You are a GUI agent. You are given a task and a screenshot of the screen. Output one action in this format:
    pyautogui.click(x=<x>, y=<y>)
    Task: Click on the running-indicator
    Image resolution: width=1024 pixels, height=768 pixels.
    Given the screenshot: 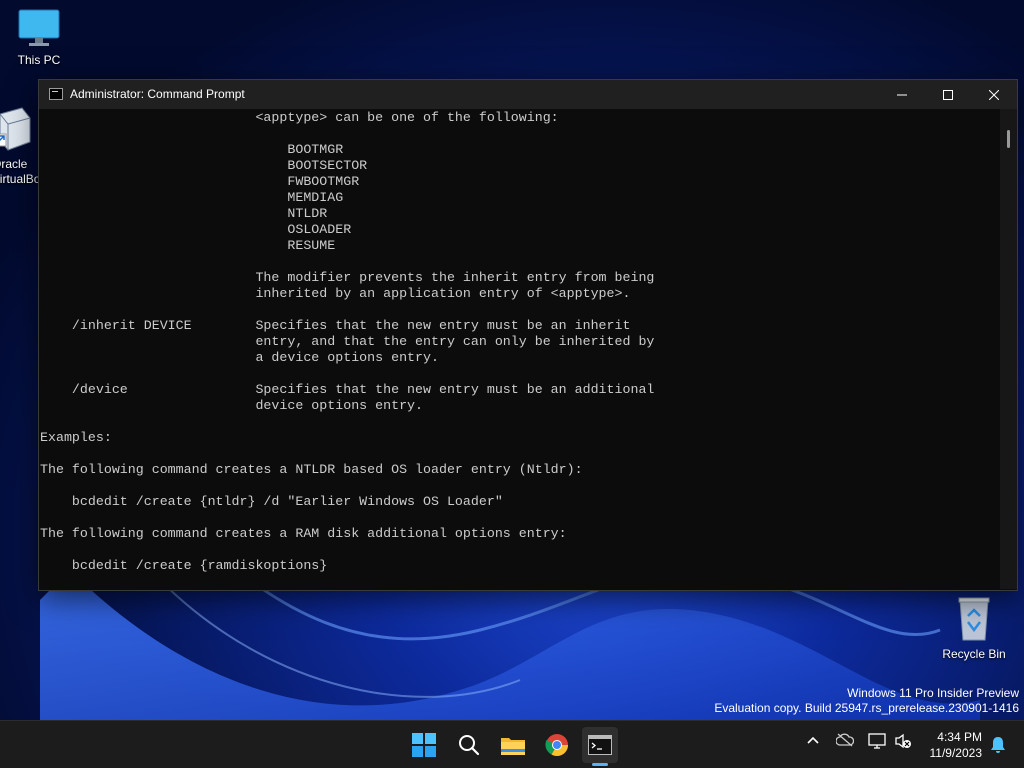 What is the action you would take?
    pyautogui.click(x=600, y=764)
    